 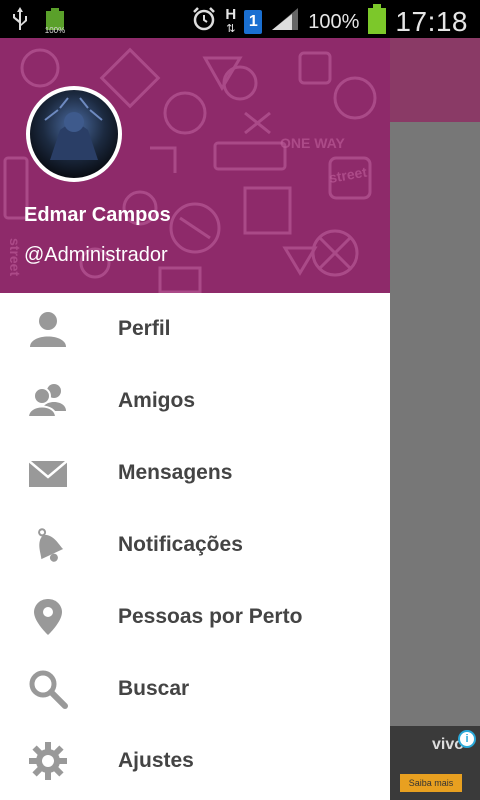 What do you see at coordinates (175, 472) in the screenshot?
I see `menu-label: Mensagens` at bounding box center [175, 472].